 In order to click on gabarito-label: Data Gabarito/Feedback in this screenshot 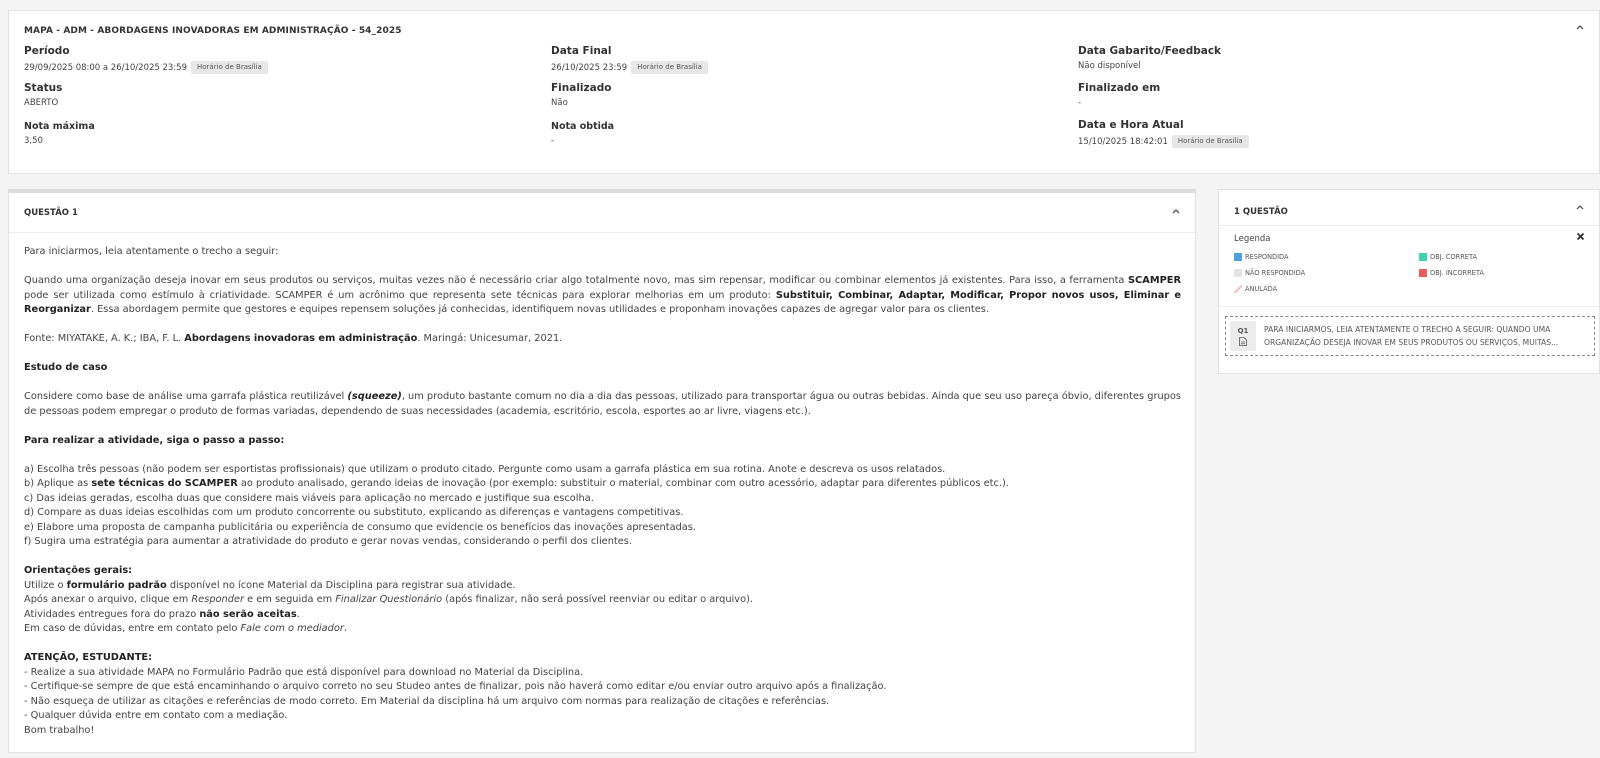, I will do `click(1150, 51)`.